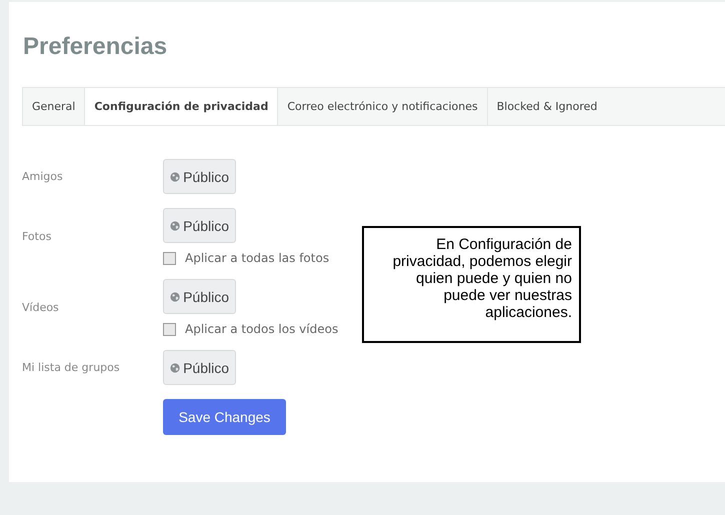 Image resolution: width=725 pixels, height=515 pixels. I want to click on setting-label: Amigos, so click(42, 176).